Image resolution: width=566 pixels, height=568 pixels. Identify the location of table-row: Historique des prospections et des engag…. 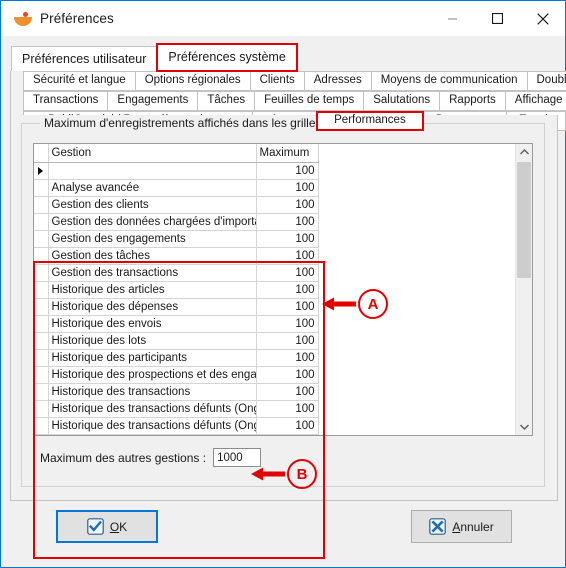
(176, 375).